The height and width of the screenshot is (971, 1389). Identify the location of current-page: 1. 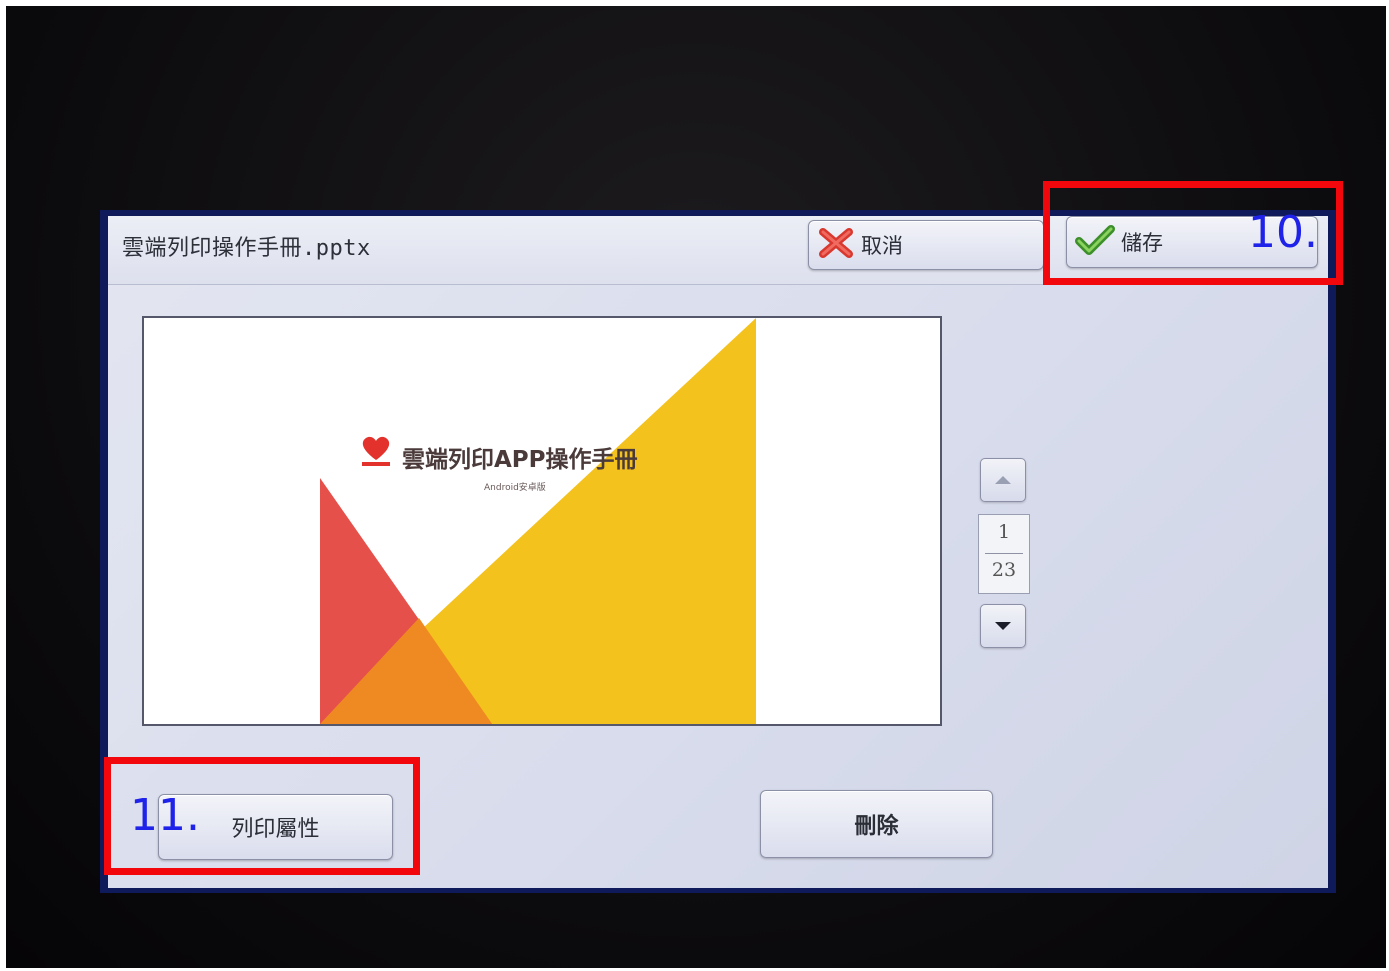
(1004, 532).